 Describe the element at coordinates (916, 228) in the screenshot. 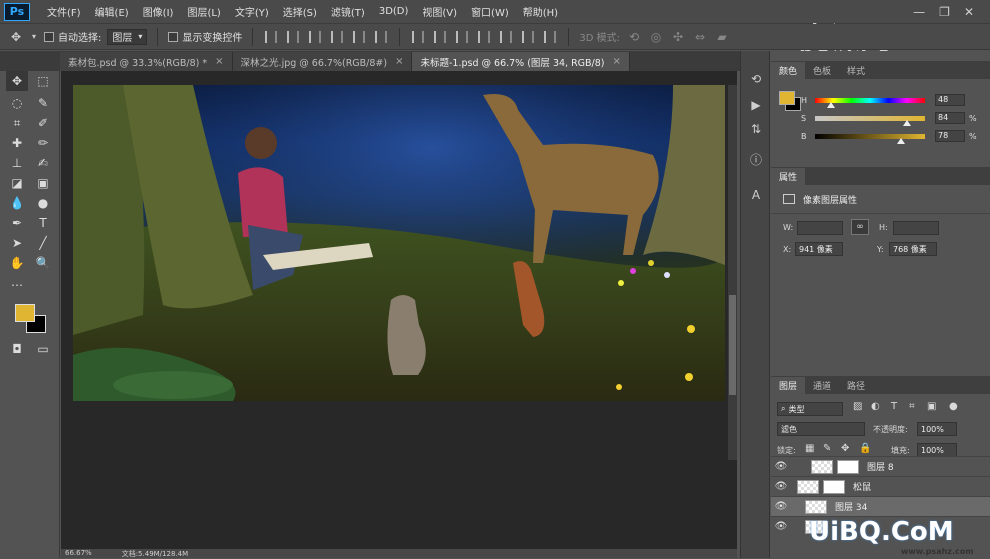

I see `height-input` at that location.